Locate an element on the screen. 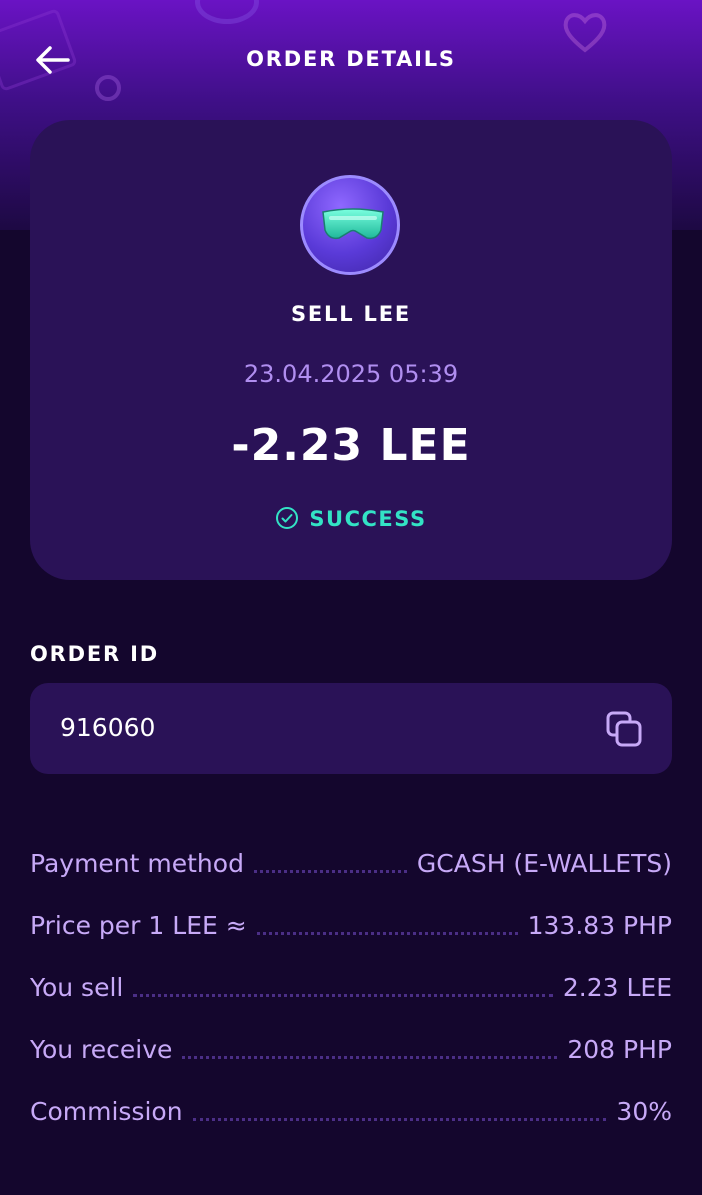  detail-value: 30% is located at coordinates (644, 1111).